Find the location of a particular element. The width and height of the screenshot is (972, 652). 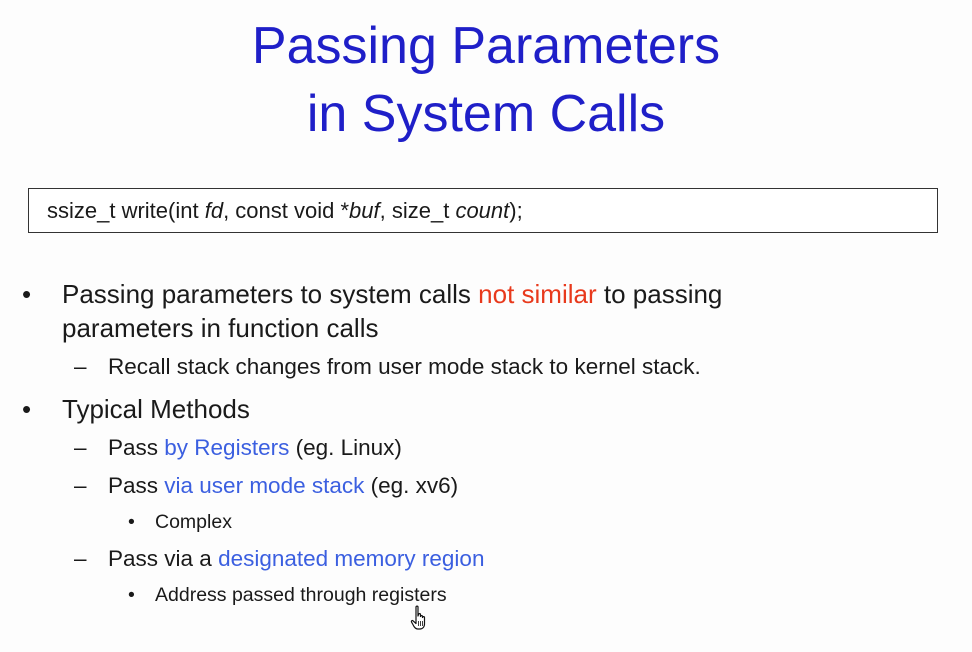

code-mid-1: , const void * is located at coordinates (286, 210).